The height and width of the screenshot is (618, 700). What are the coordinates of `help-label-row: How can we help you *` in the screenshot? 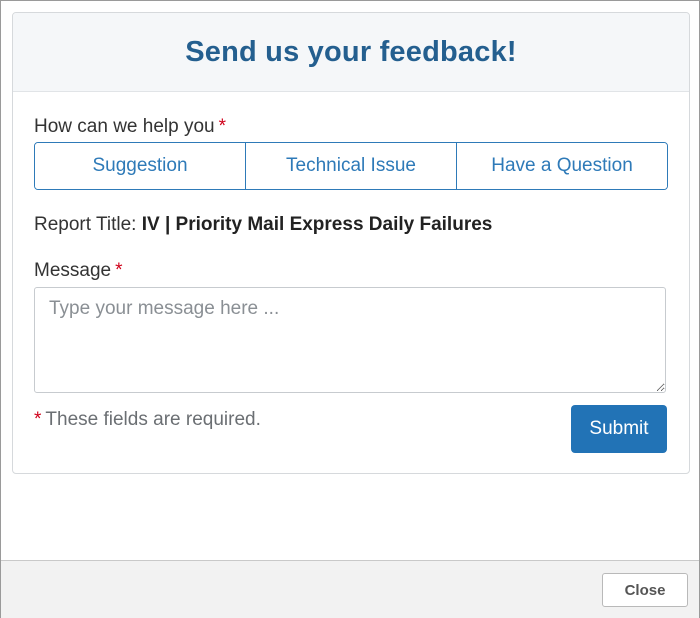 It's located at (130, 127).